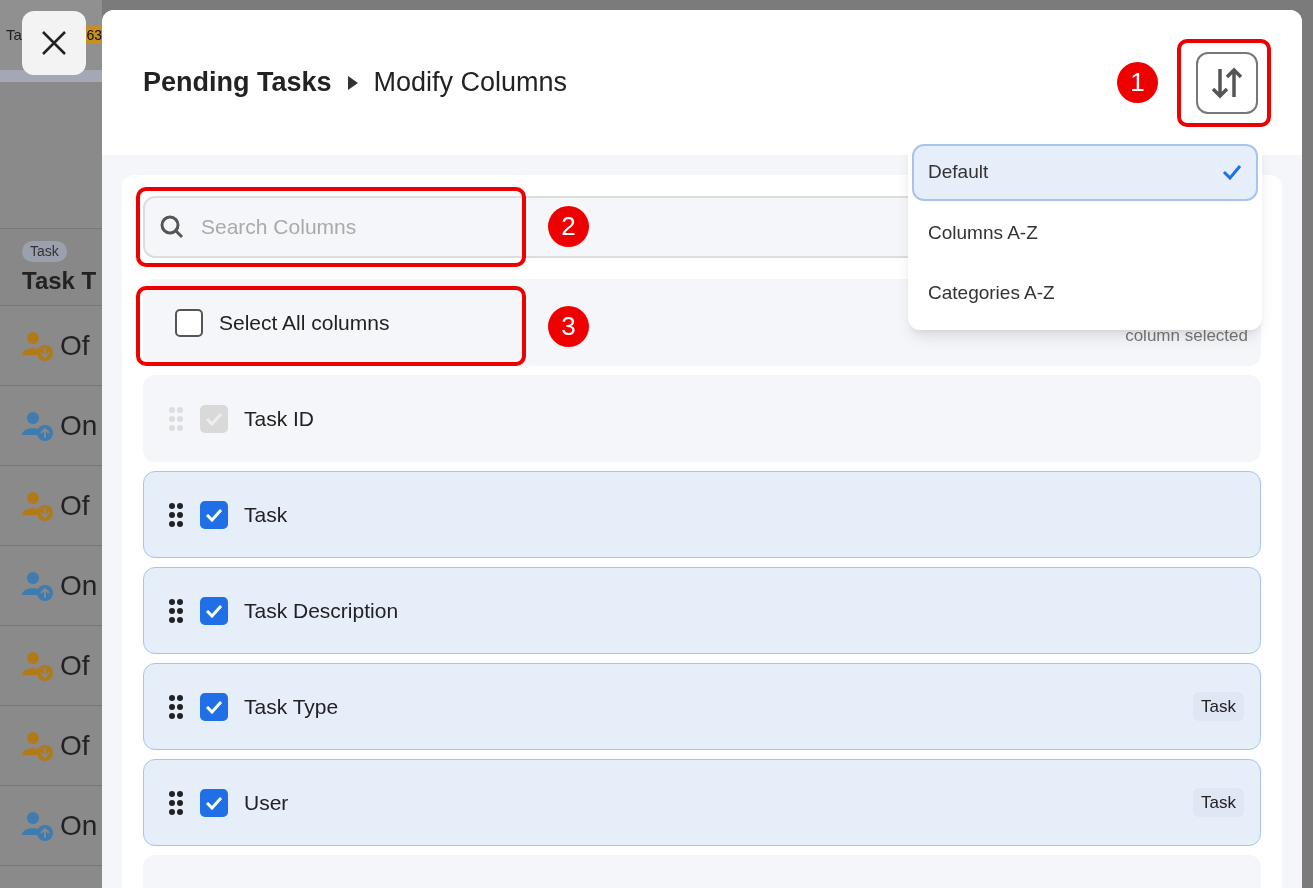 The width and height of the screenshot is (1313, 888). What do you see at coordinates (14, 35) in the screenshot?
I see `tab-label: Ta` at bounding box center [14, 35].